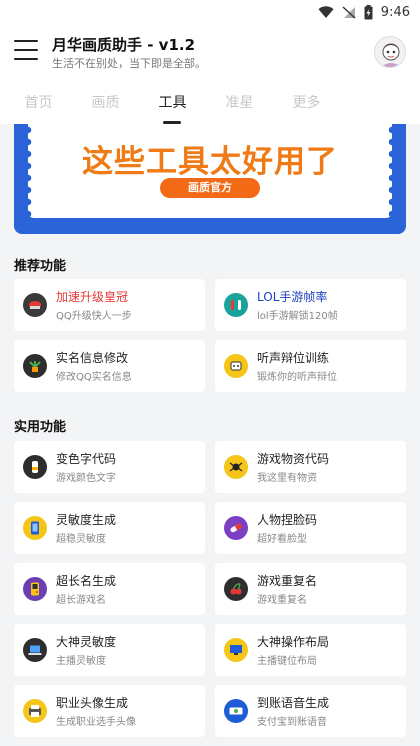 The image size is (420, 746). I want to click on tool-card-pro-avatar: 职业头像生成 生成职业选手头像, so click(109, 711).